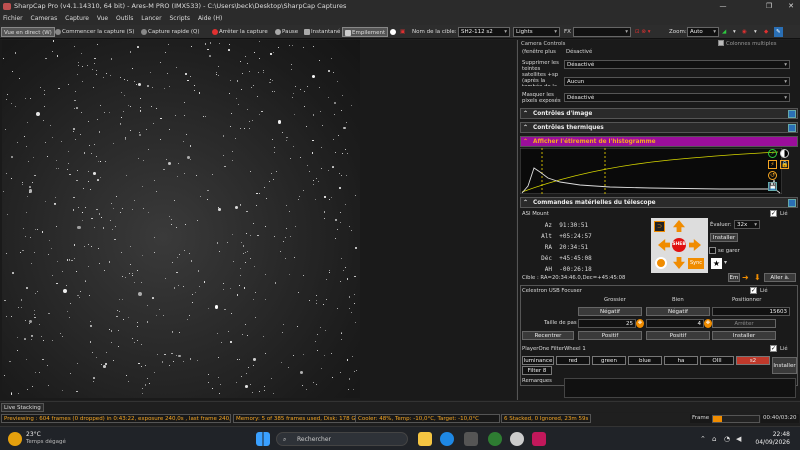 The height and width of the screenshot is (450, 800). Describe the element at coordinates (573, 360) in the screenshot. I see `filter-red-button: red` at that location.